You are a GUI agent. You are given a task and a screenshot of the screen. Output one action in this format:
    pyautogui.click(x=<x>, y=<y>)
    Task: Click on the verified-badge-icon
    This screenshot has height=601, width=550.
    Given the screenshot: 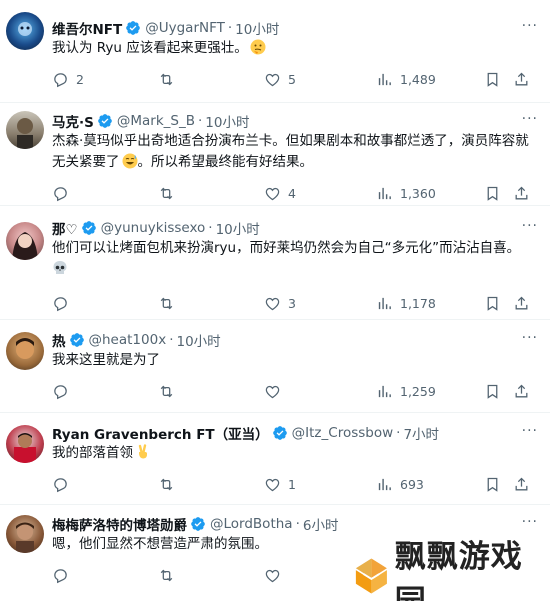 What is the action you would take?
    pyautogui.click(x=198, y=524)
    